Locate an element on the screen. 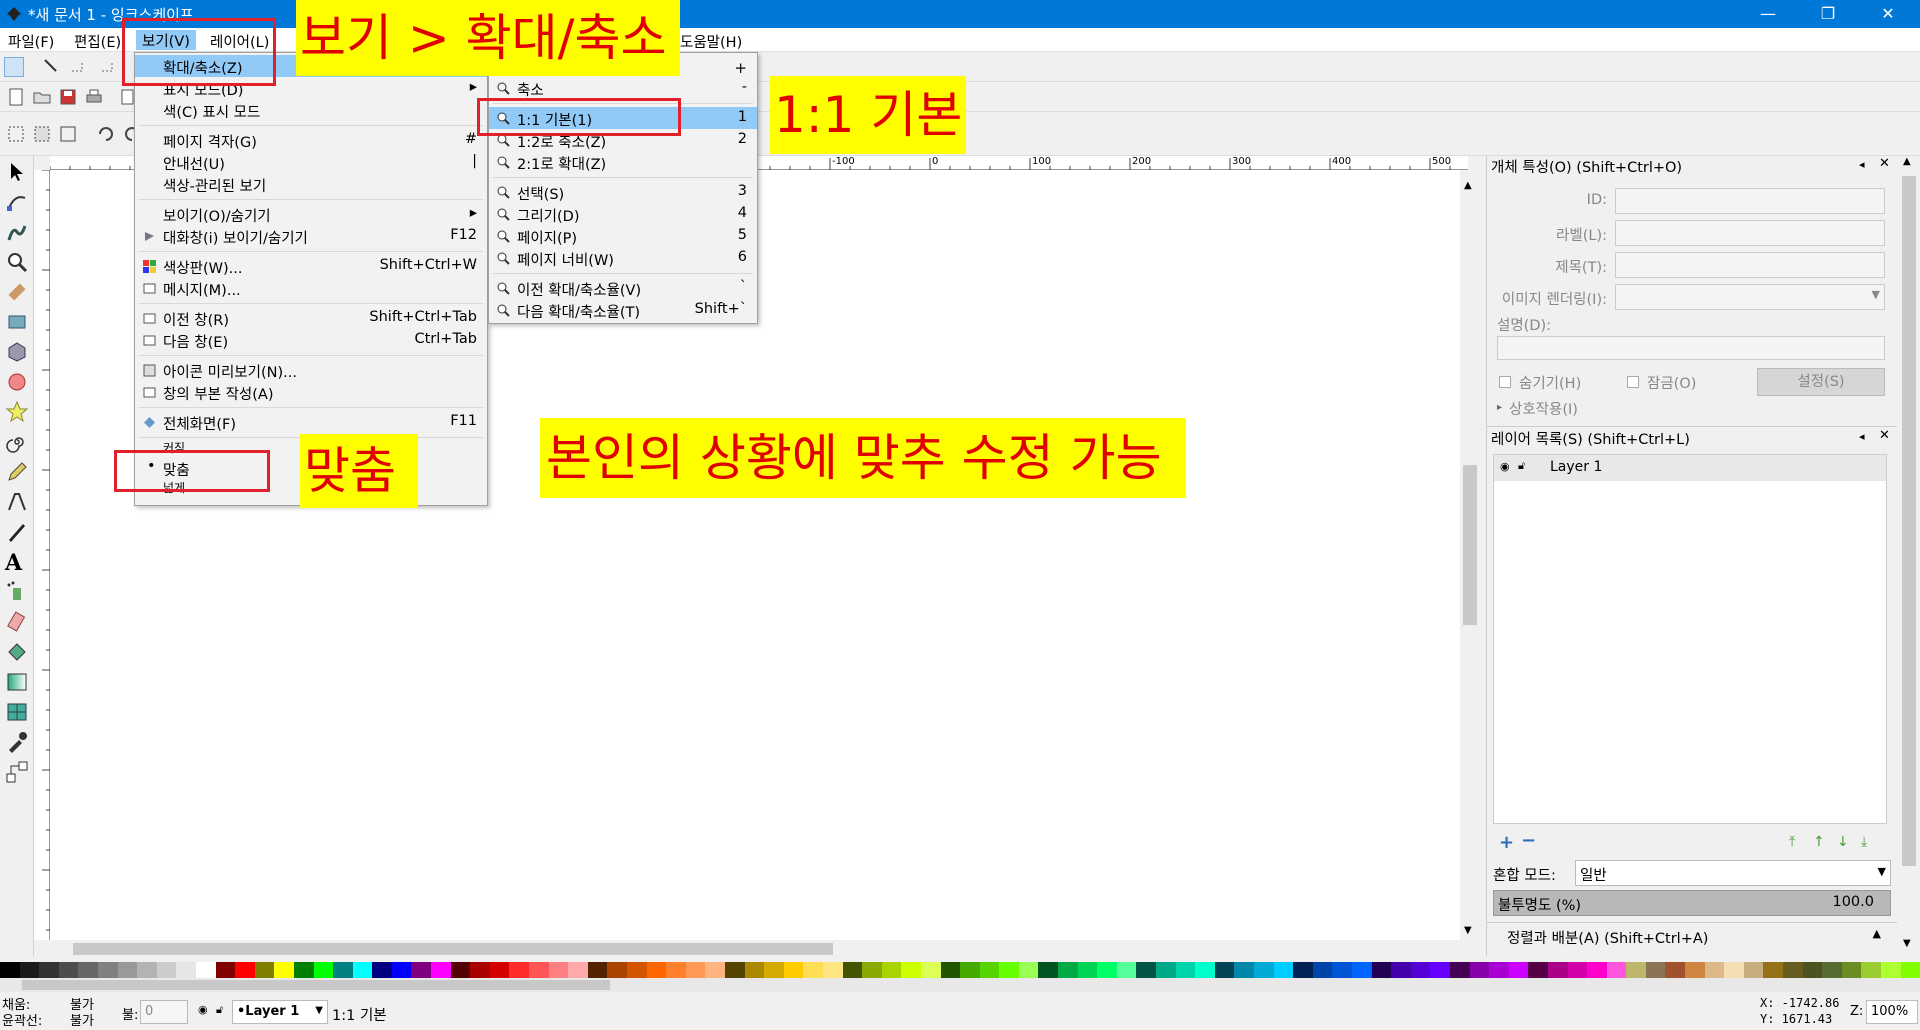 Image resolution: width=1920 pixels, height=1030 pixels. snap-bbox-icon is located at coordinates (52, 67).